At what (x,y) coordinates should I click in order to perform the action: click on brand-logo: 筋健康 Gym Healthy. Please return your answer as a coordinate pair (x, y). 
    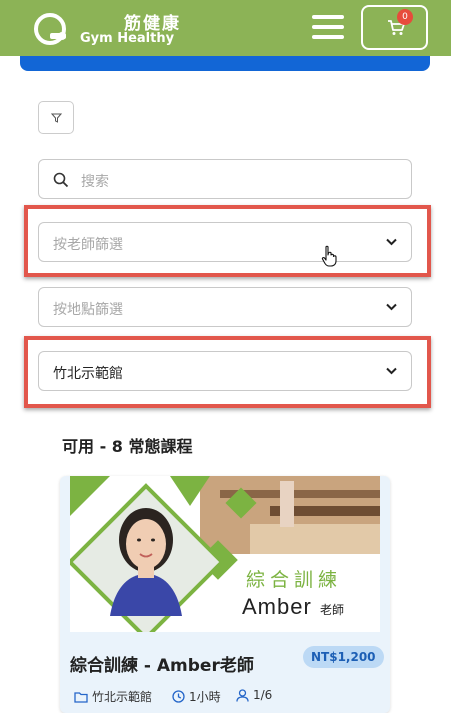
    Looking at the image, I should click on (103, 29).